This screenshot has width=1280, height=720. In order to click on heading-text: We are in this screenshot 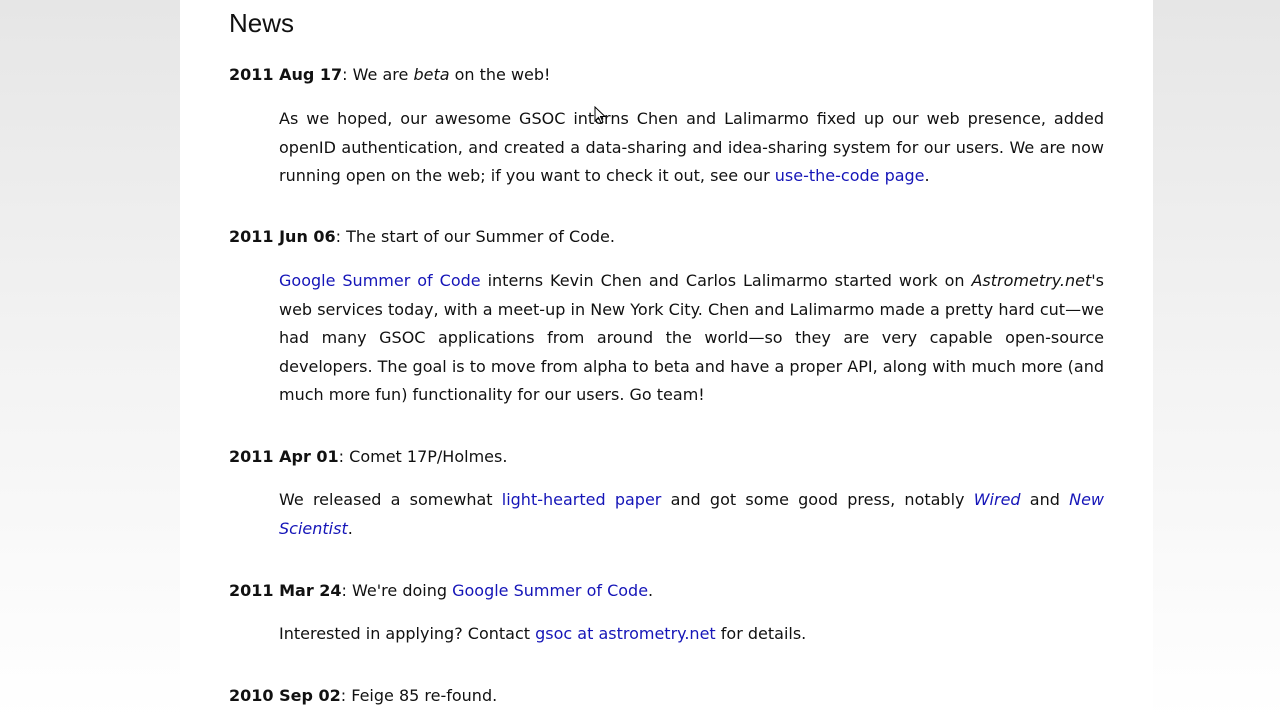, I will do `click(383, 74)`.